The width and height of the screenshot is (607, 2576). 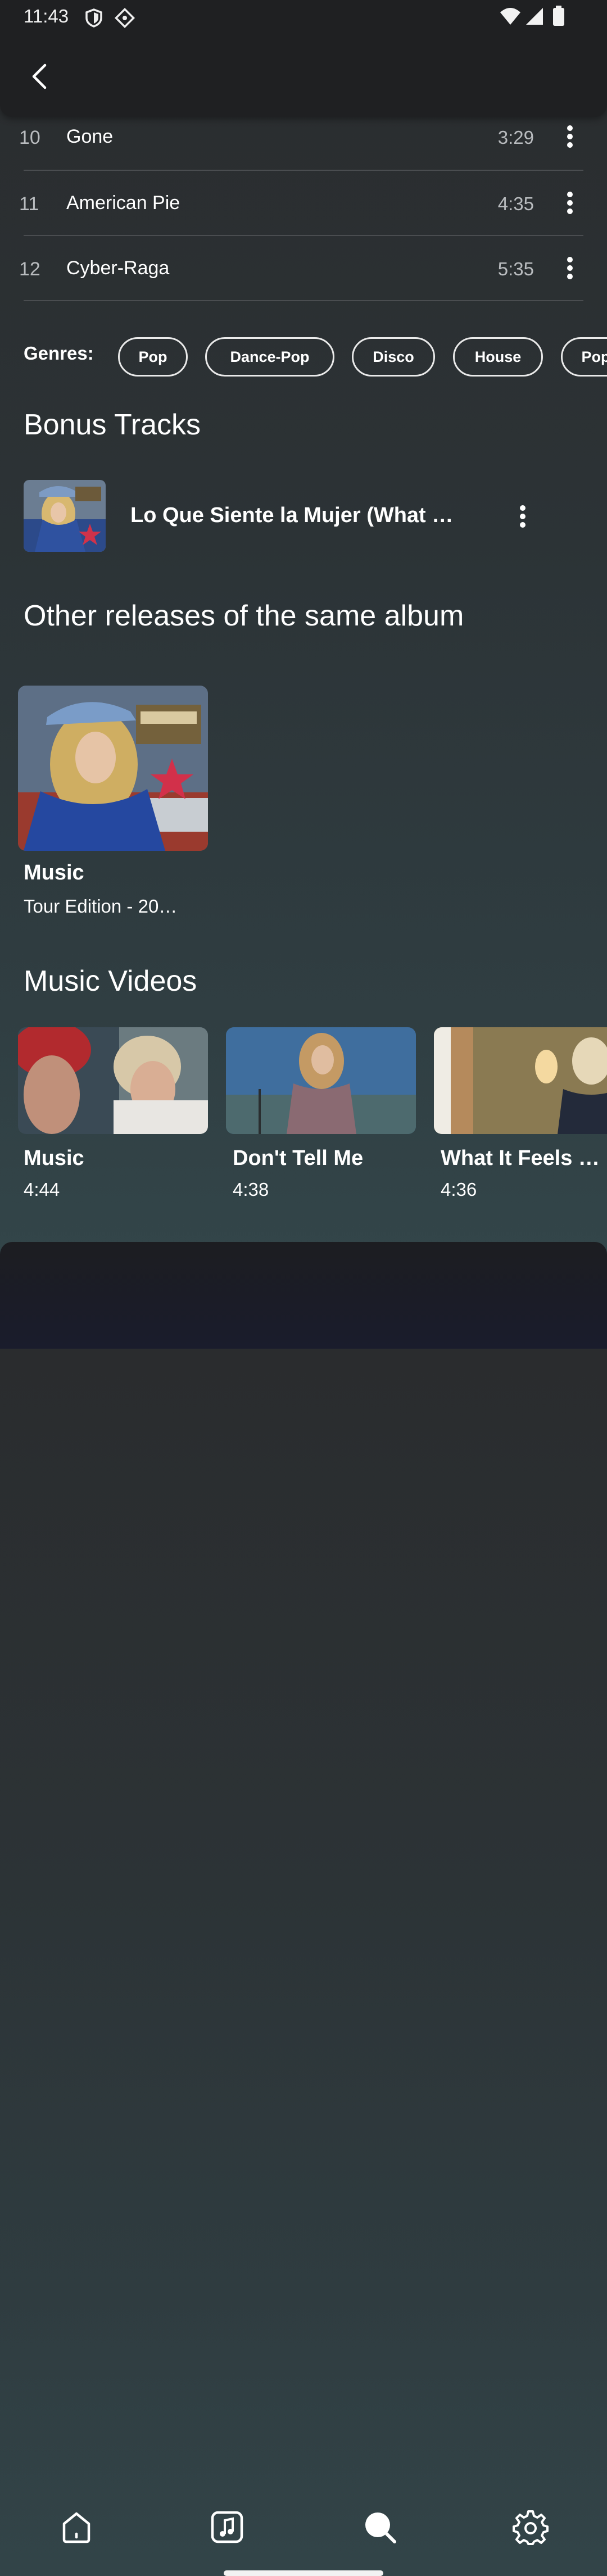 I want to click on track-title: Cyber-Raga, so click(x=118, y=268).